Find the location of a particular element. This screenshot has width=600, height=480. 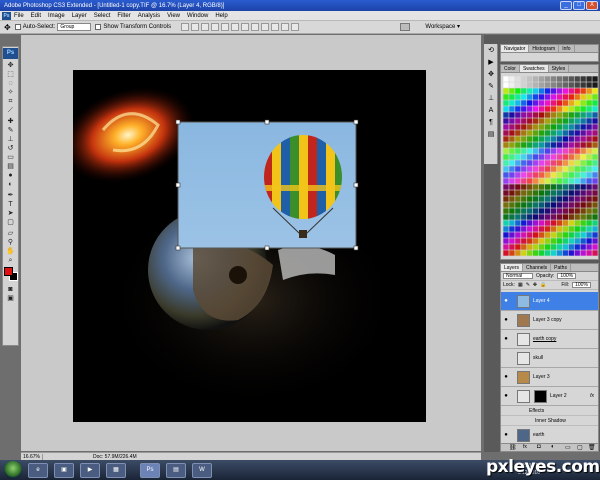

notes-tool-icon: ▱ is located at coordinates (10, 233).